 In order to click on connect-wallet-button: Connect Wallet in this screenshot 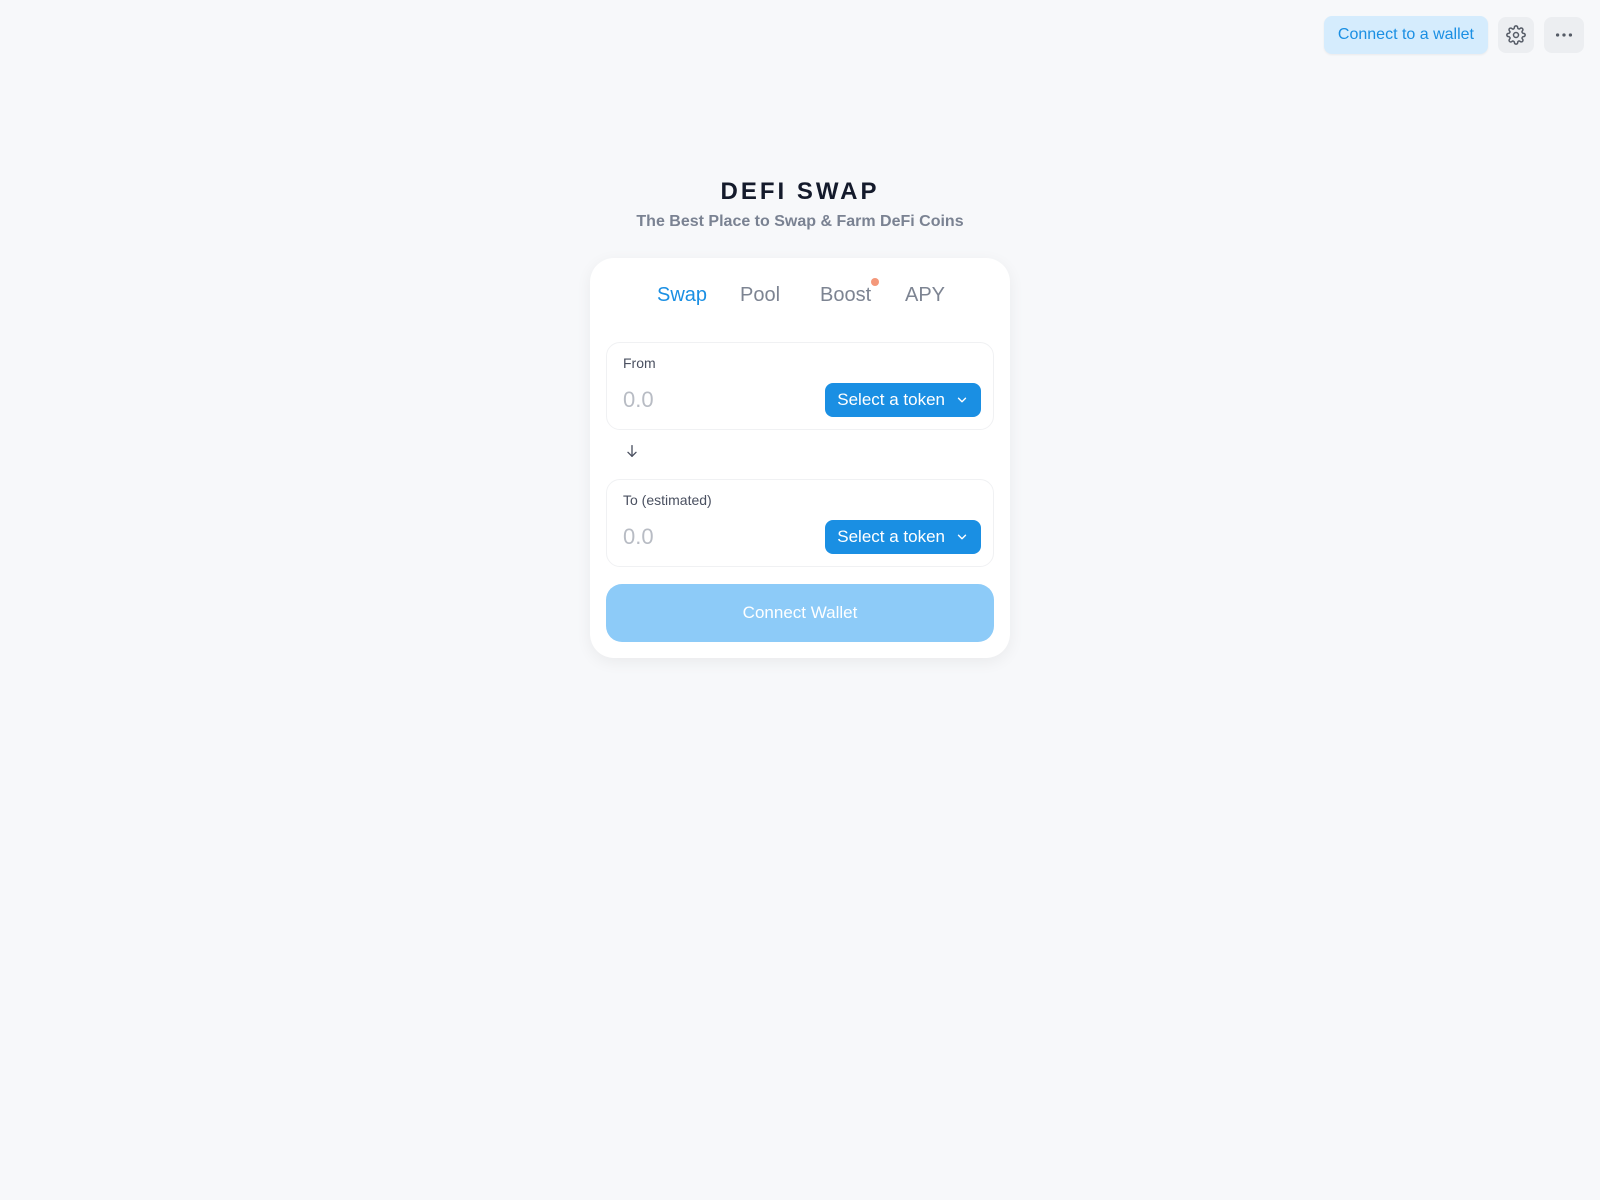, I will do `click(800, 613)`.